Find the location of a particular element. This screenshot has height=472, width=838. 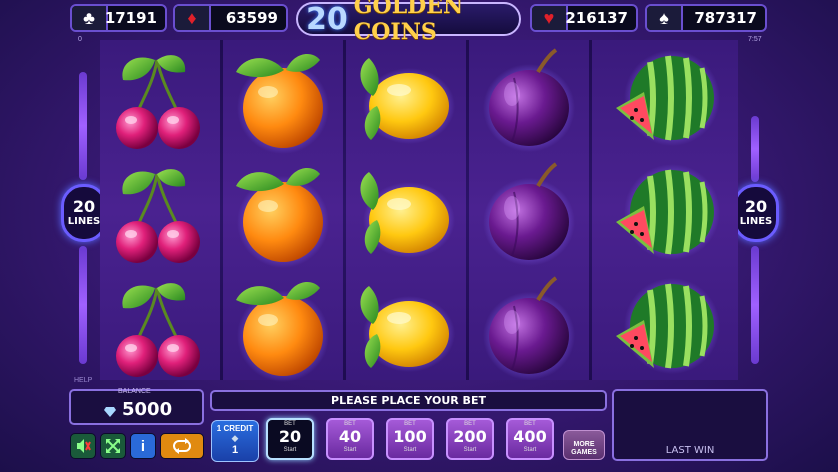

jackpot-spades: ♠ 787317 is located at coordinates (706, 18).